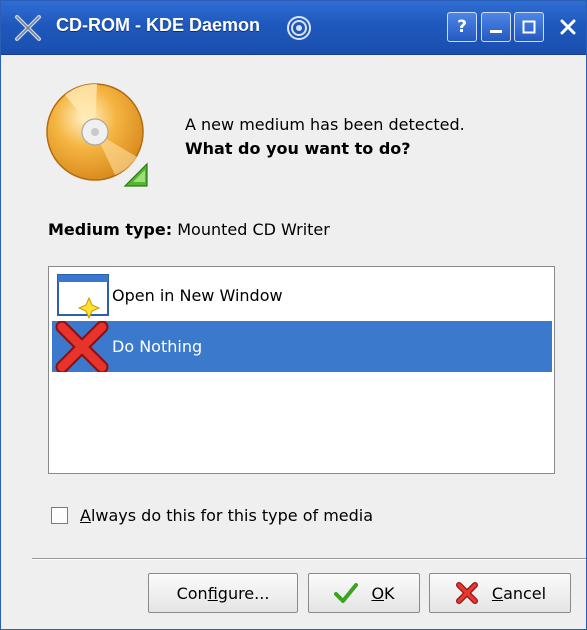 This screenshot has height=630, width=587. Describe the element at coordinates (309, 559) in the screenshot. I see `separator` at that location.